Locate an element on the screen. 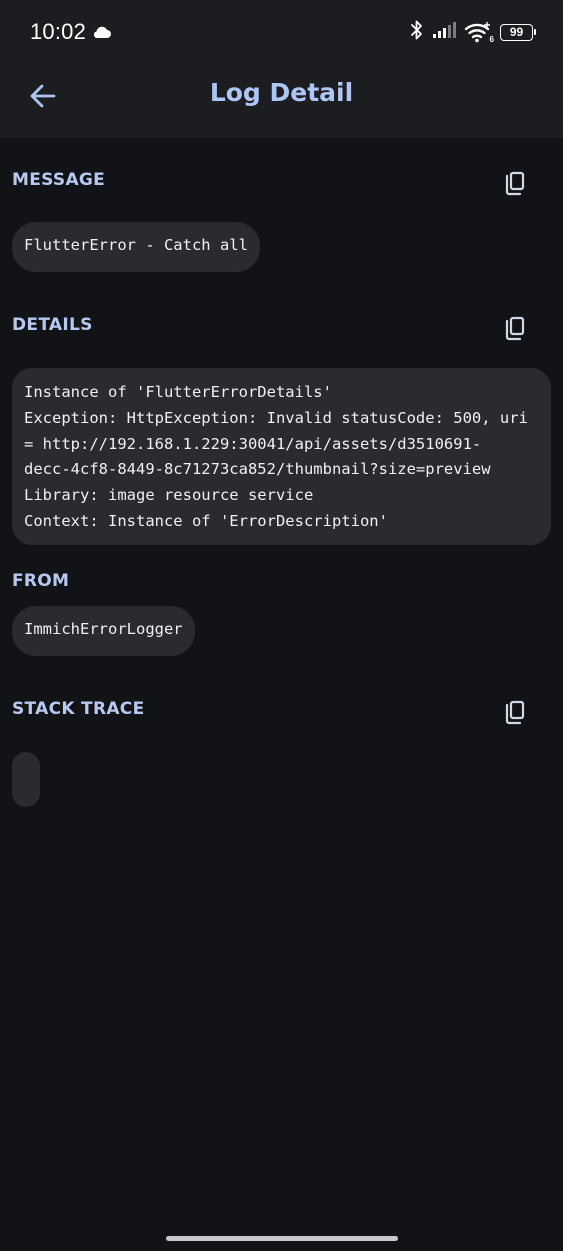 Image resolution: width=563 pixels, height=1251 pixels. bluetooth-icon is located at coordinates (417, 32).